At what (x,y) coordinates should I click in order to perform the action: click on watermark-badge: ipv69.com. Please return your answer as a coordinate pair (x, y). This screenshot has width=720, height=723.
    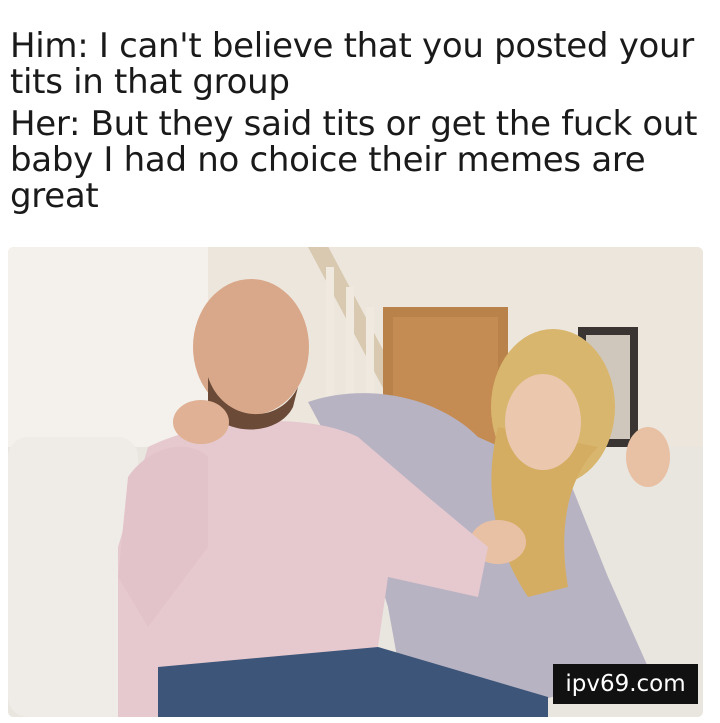
    Looking at the image, I should click on (625, 684).